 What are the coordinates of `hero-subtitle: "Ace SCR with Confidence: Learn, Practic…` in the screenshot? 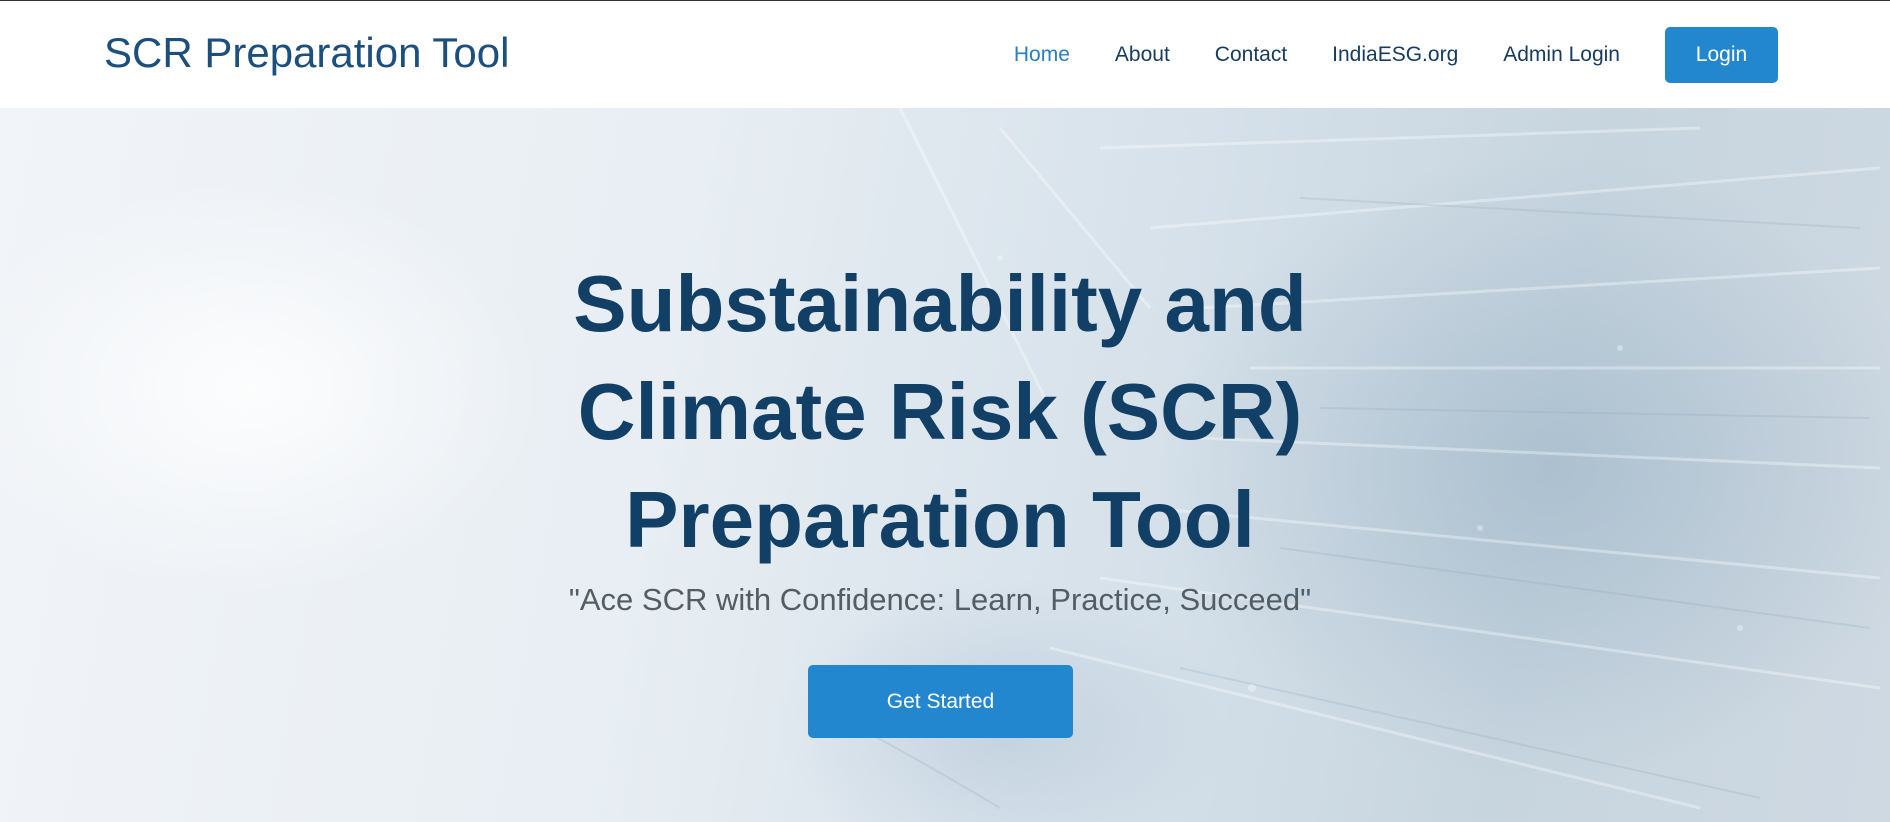 It's located at (940, 599).